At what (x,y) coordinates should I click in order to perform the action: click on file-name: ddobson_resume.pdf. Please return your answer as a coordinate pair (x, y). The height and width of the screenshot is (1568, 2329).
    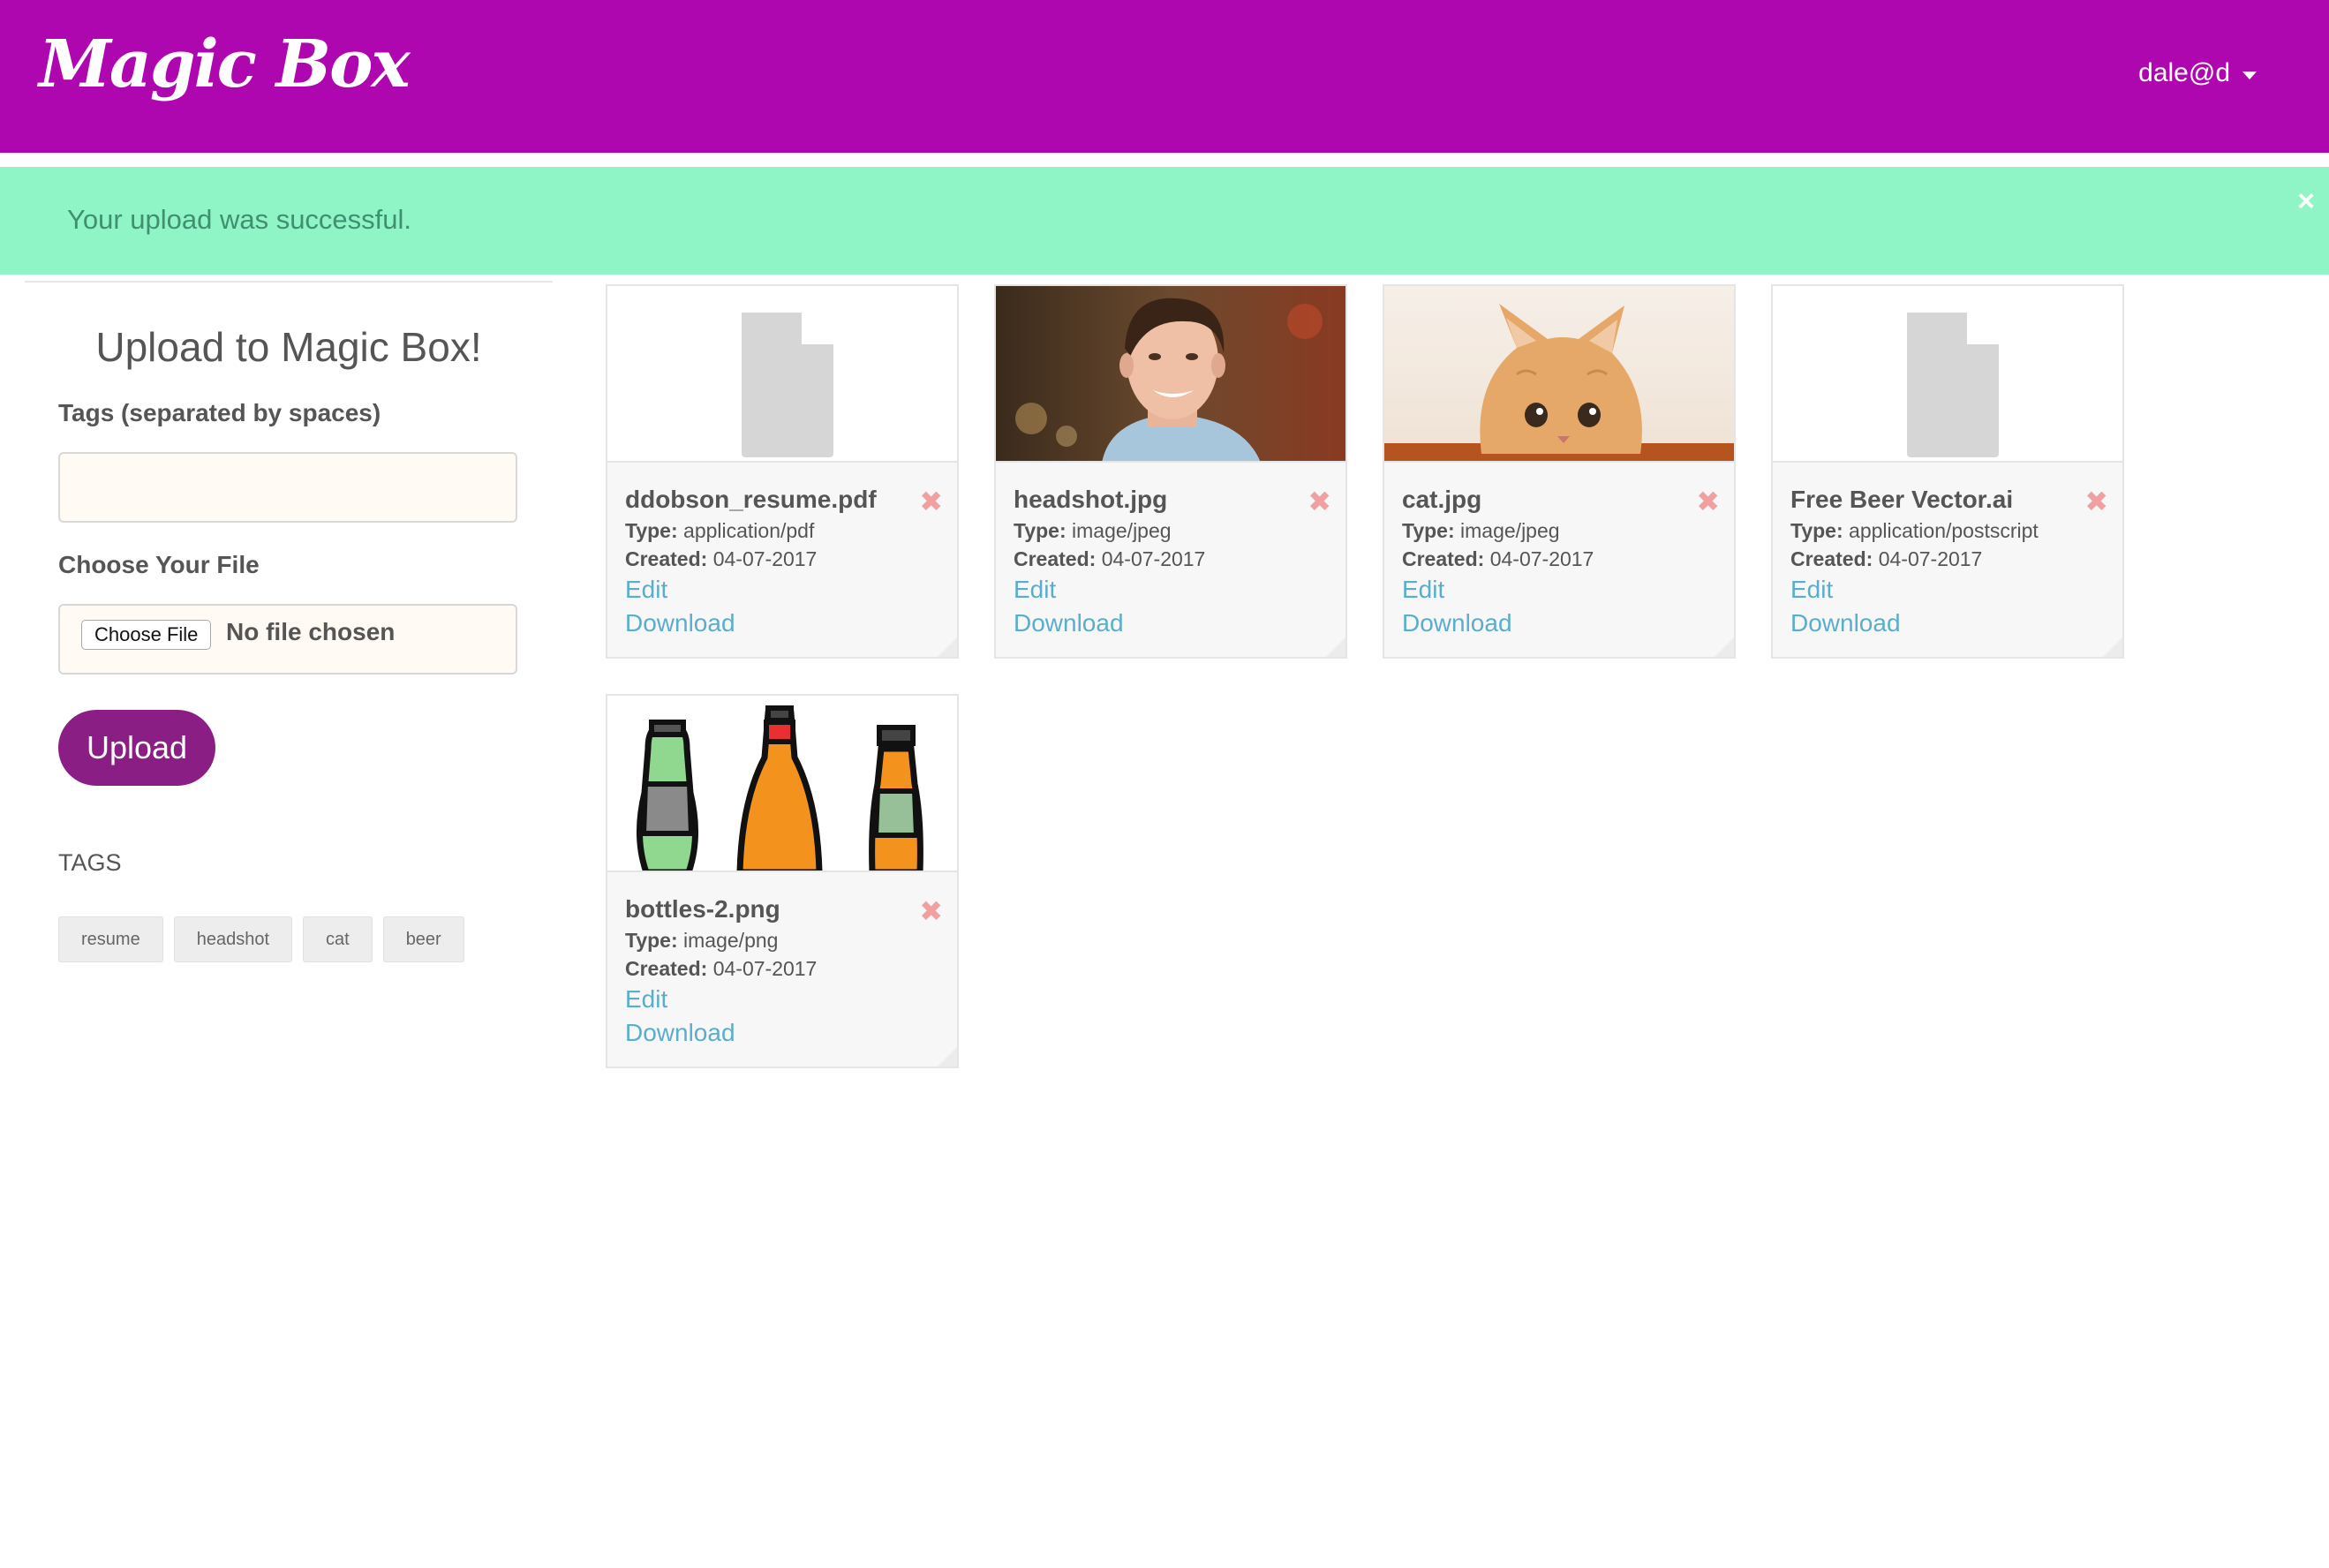
    Looking at the image, I should click on (751, 499).